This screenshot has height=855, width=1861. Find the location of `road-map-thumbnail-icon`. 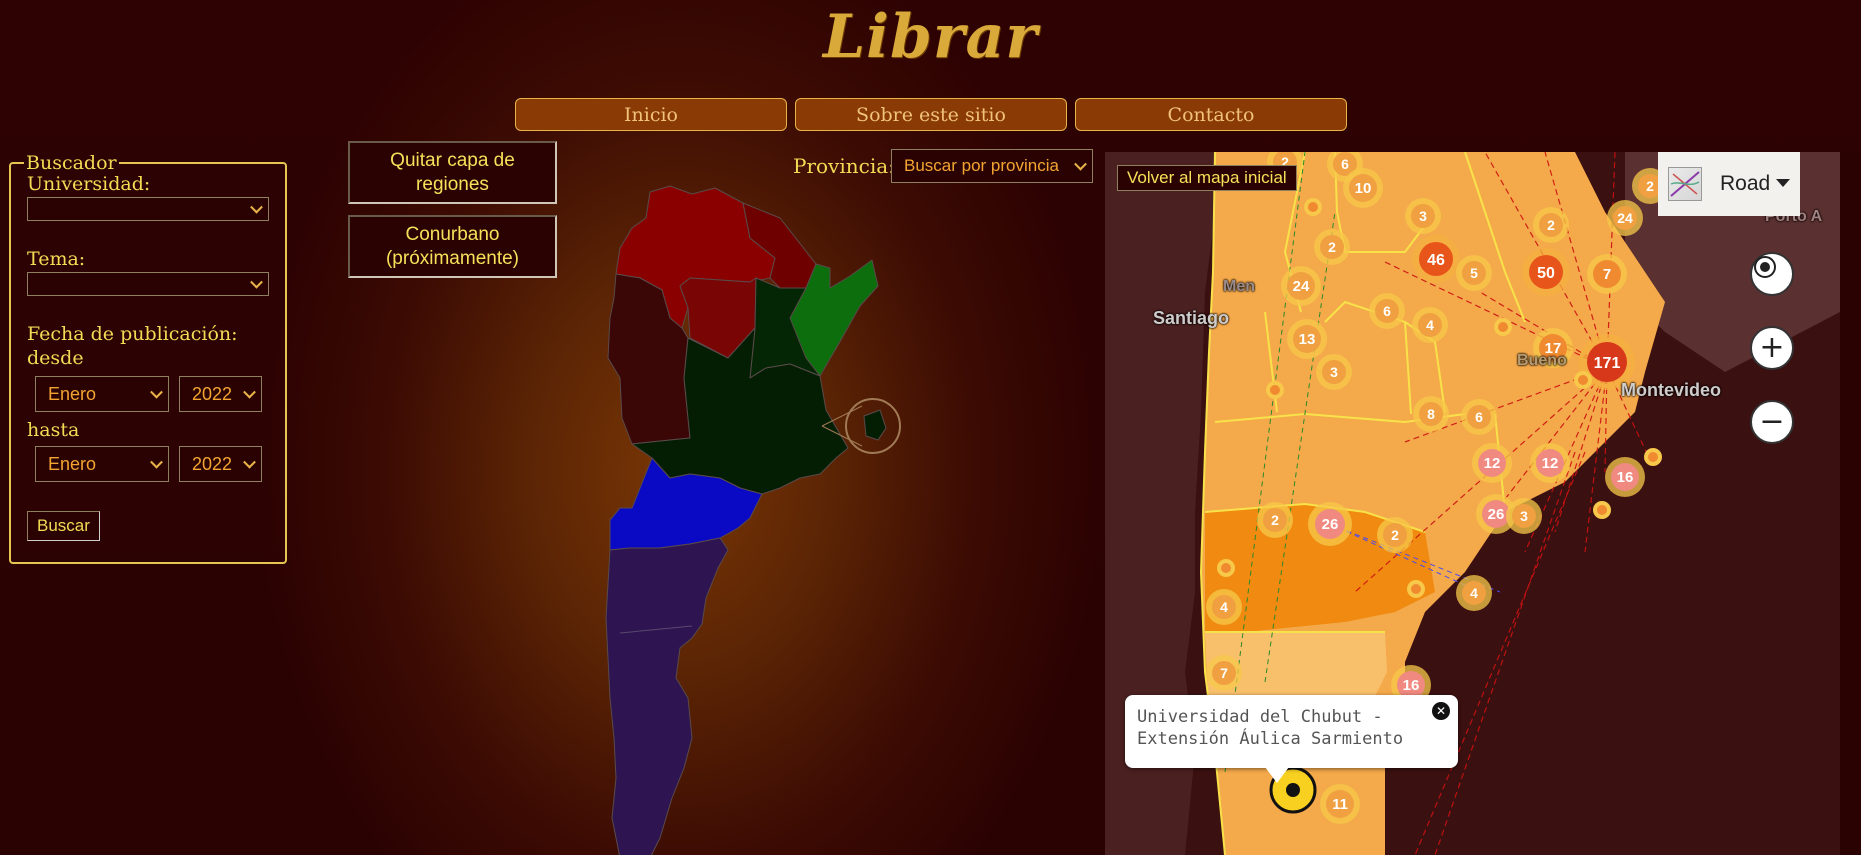

road-map-thumbnail-icon is located at coordinates (1685, 184).